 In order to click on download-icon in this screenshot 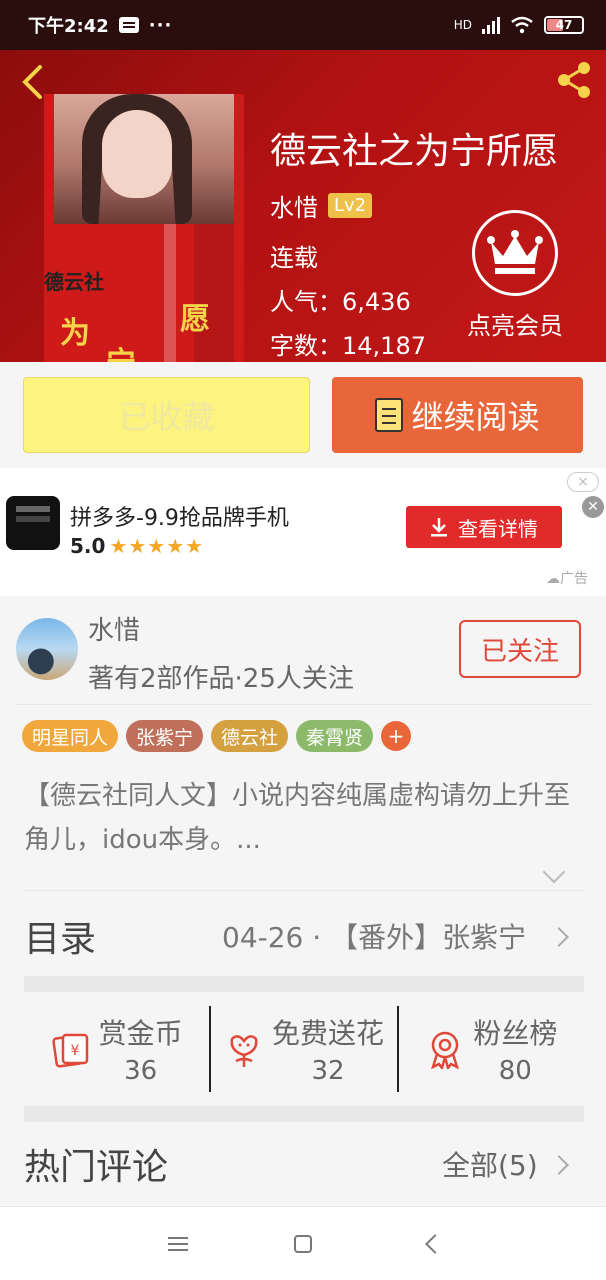, I will do `click(439, 527)`.